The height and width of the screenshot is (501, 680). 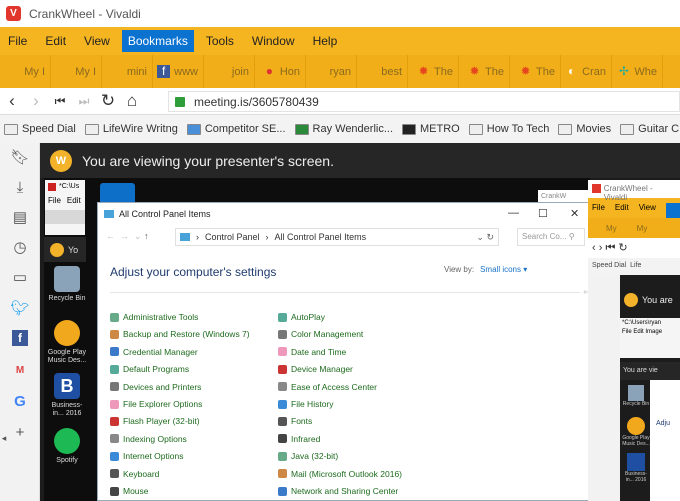 What do you see at coordinates (161, 317) in the screenshot?
I see `item-label: Administrative Tools` at bounding box center [161, 317].